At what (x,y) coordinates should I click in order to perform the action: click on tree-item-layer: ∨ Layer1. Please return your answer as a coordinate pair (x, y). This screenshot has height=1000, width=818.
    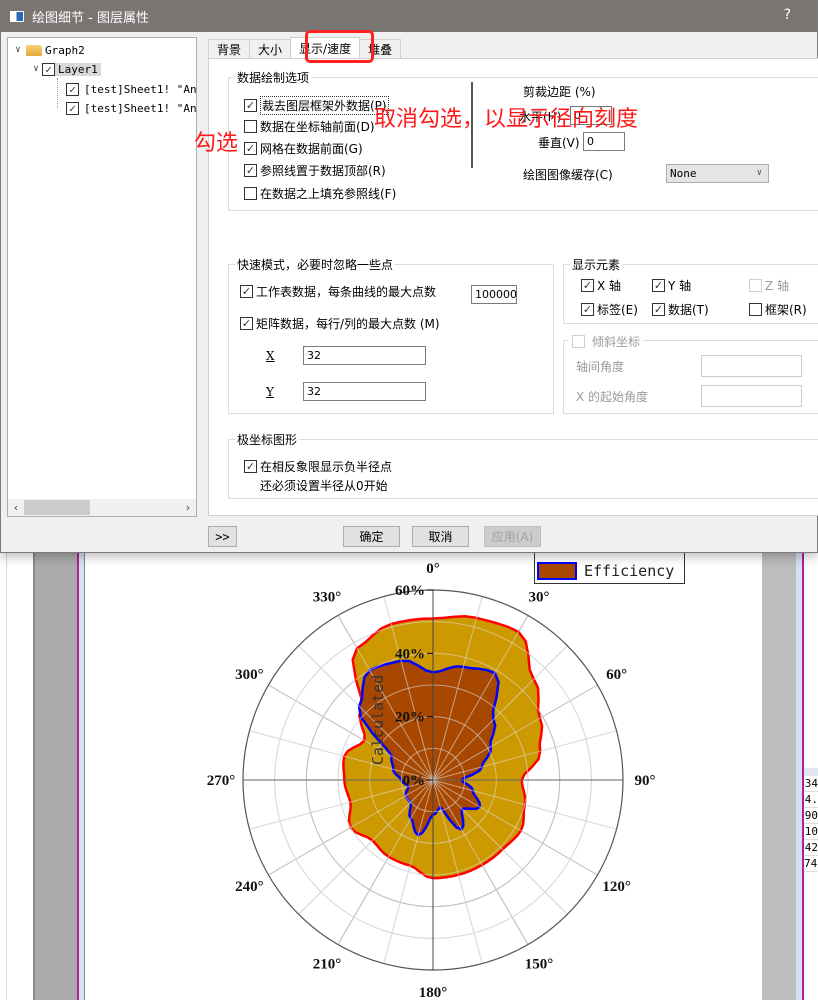
    Looking at the image, I should click on (65, 69).